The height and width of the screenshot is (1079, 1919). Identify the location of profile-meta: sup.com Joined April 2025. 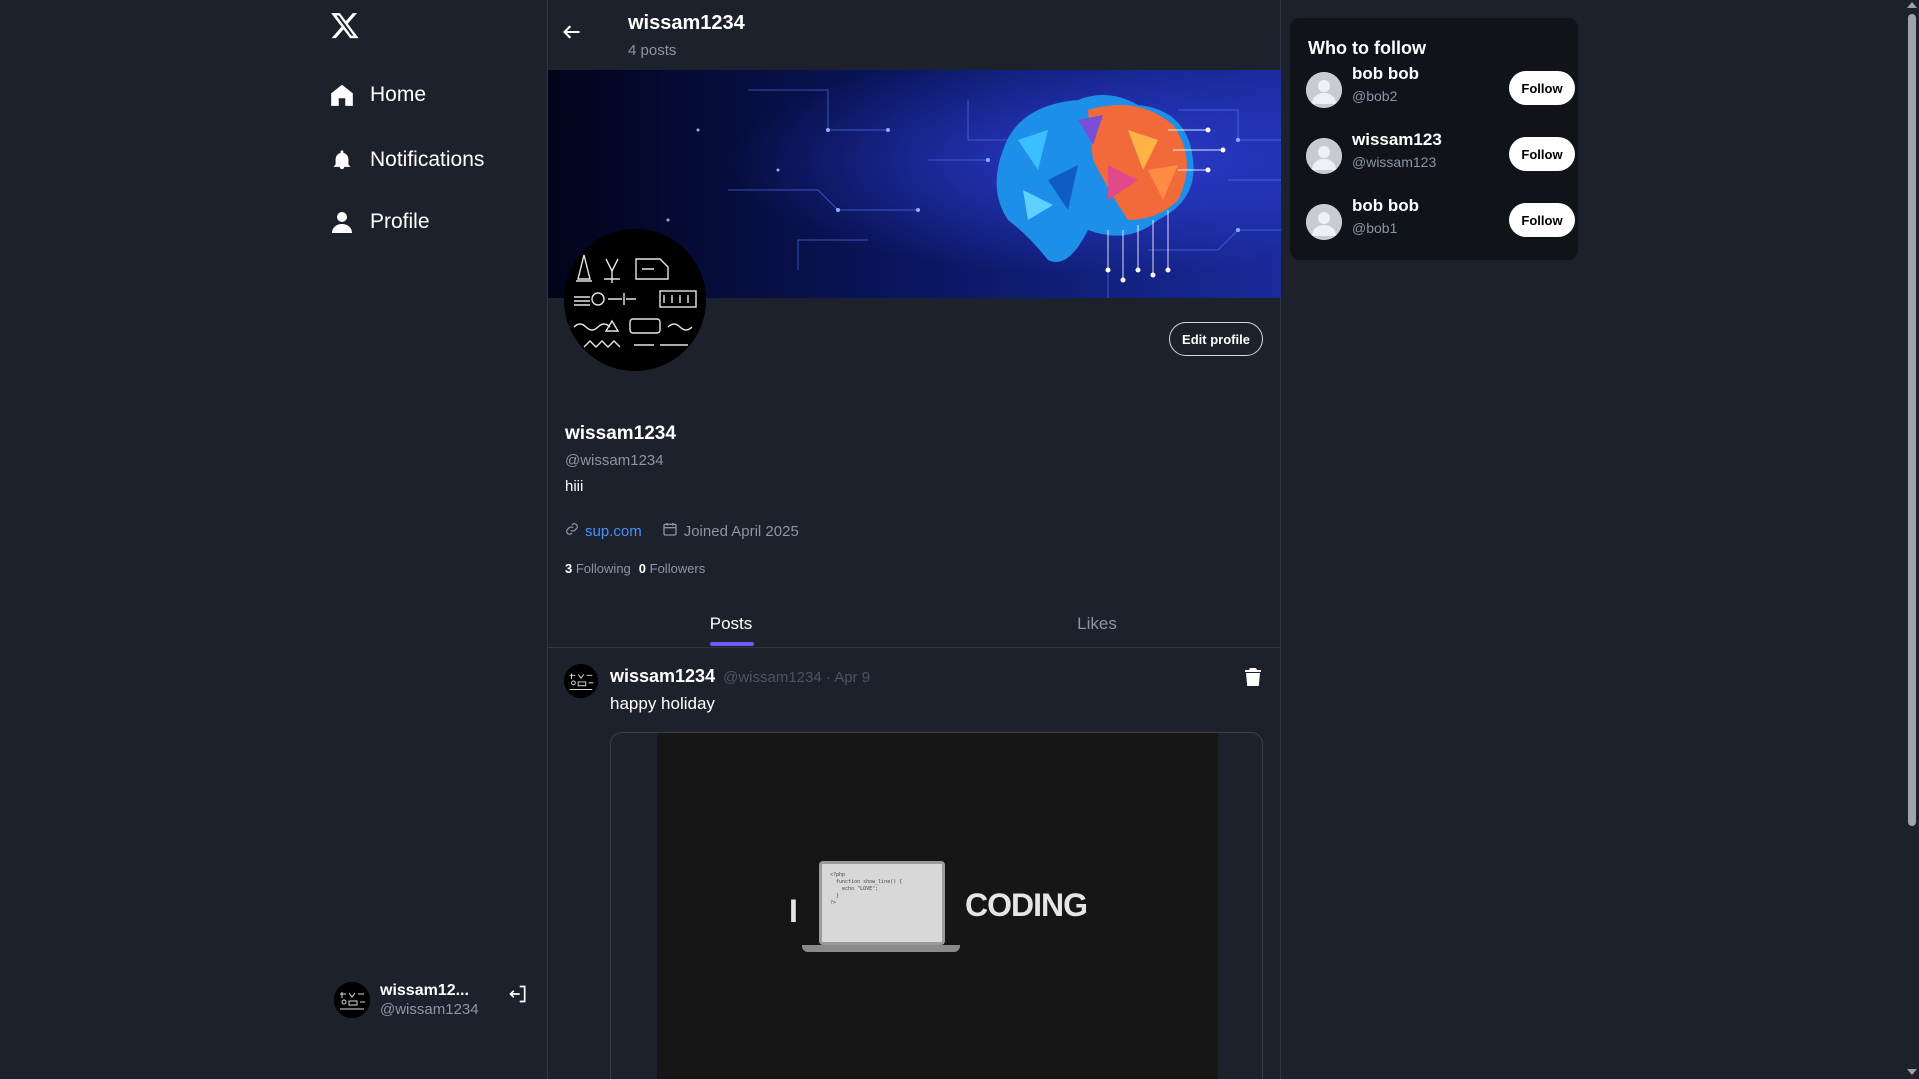
(682, 531).